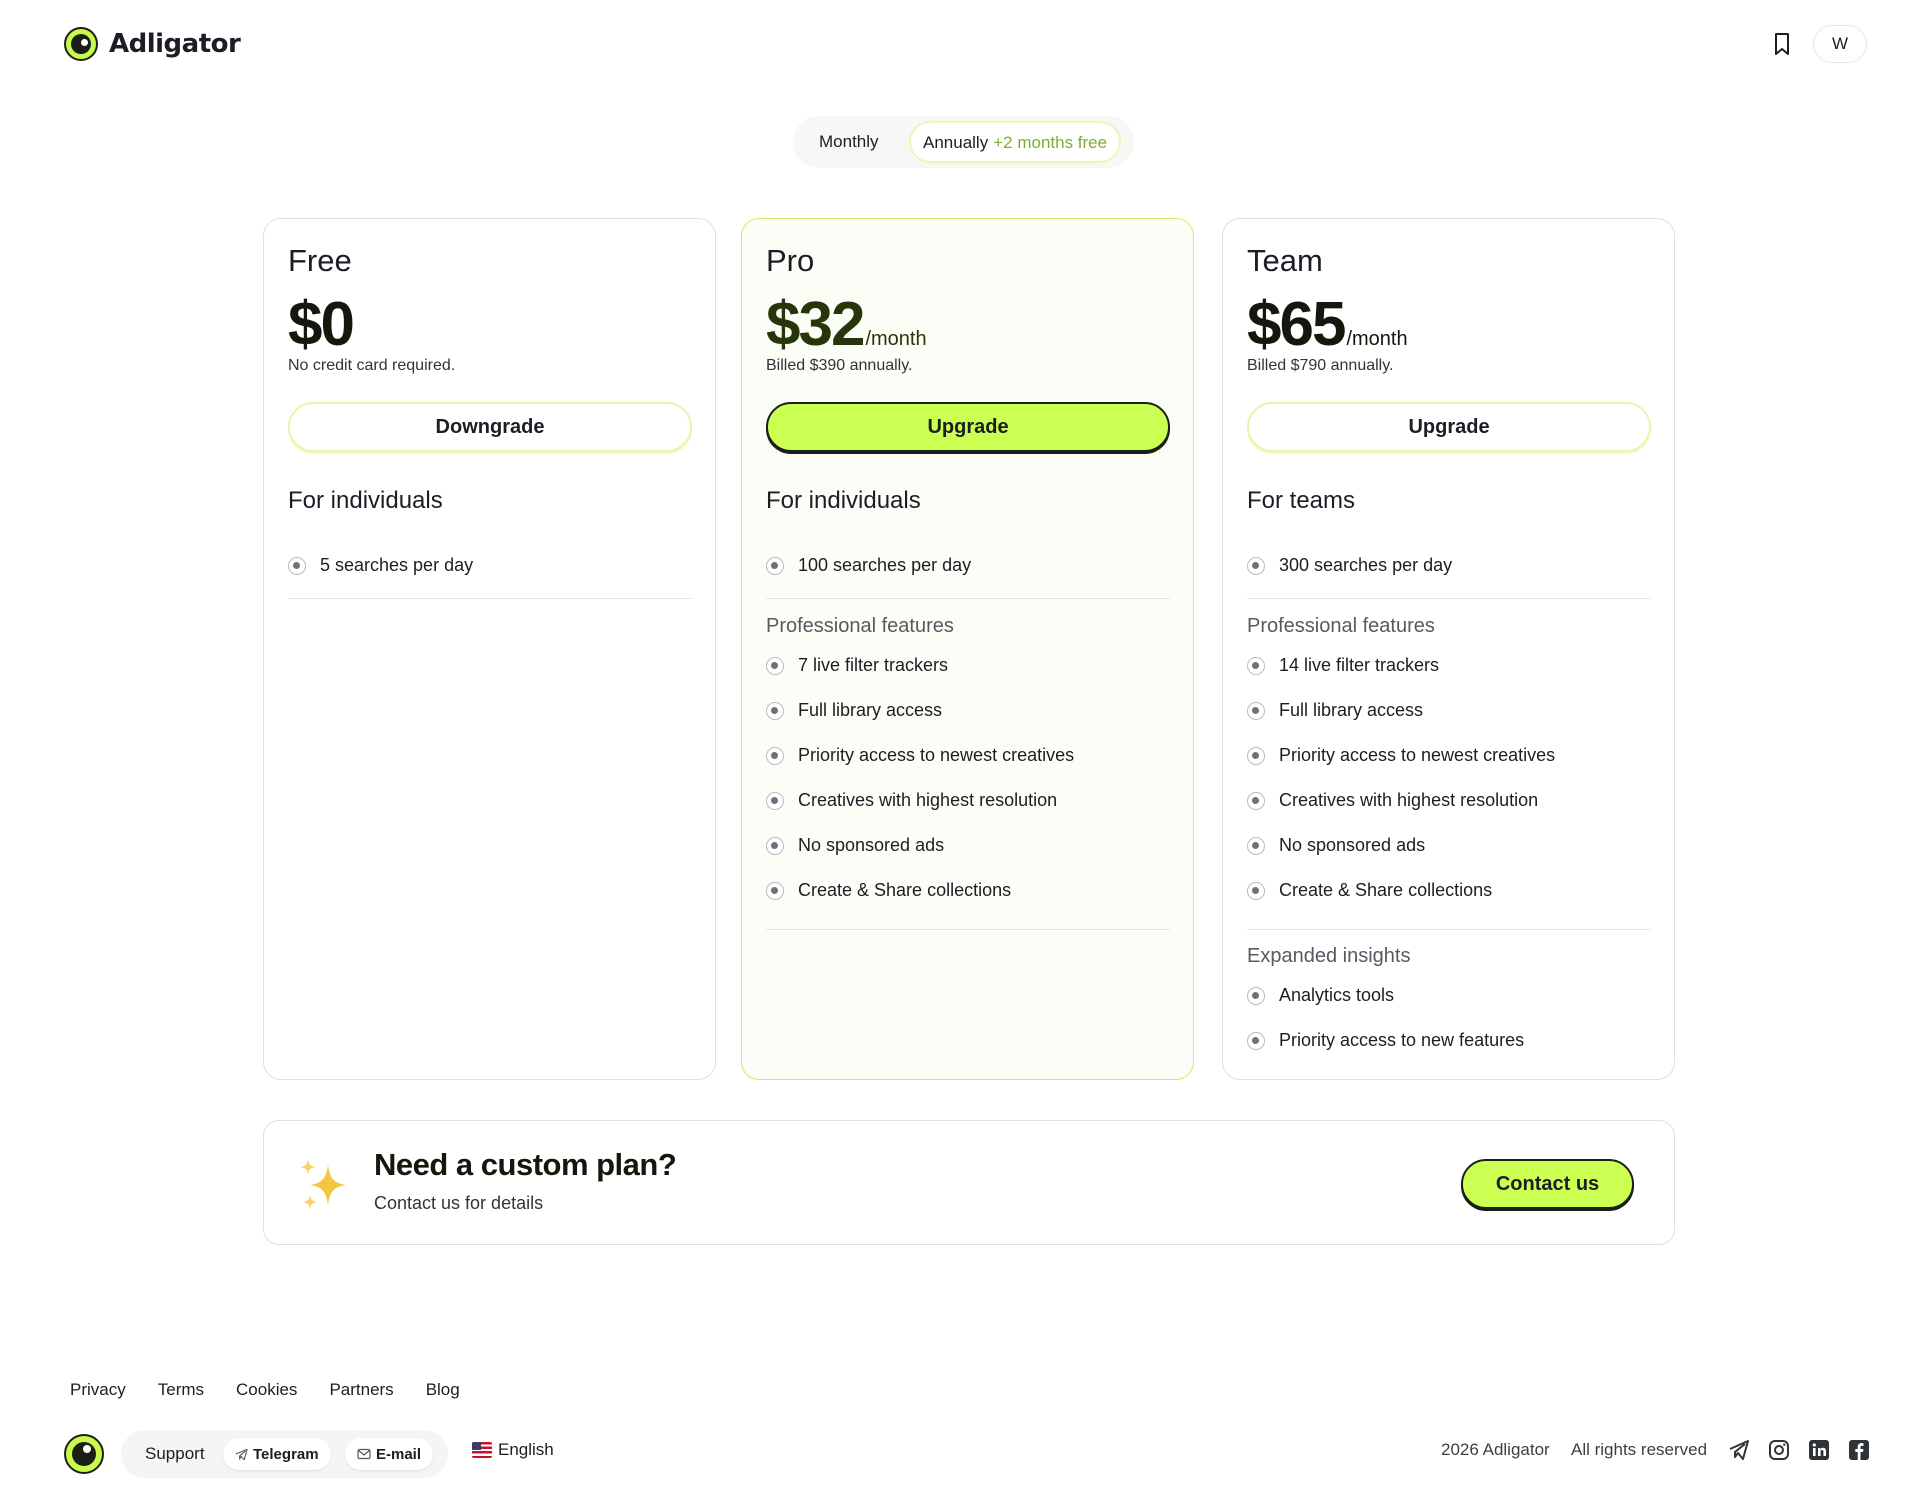  What do you see at coordinates (1343, 665) in the screenshot?
I see `feature-item: 14 live filter trackers` at bounding box center [1343, 665].